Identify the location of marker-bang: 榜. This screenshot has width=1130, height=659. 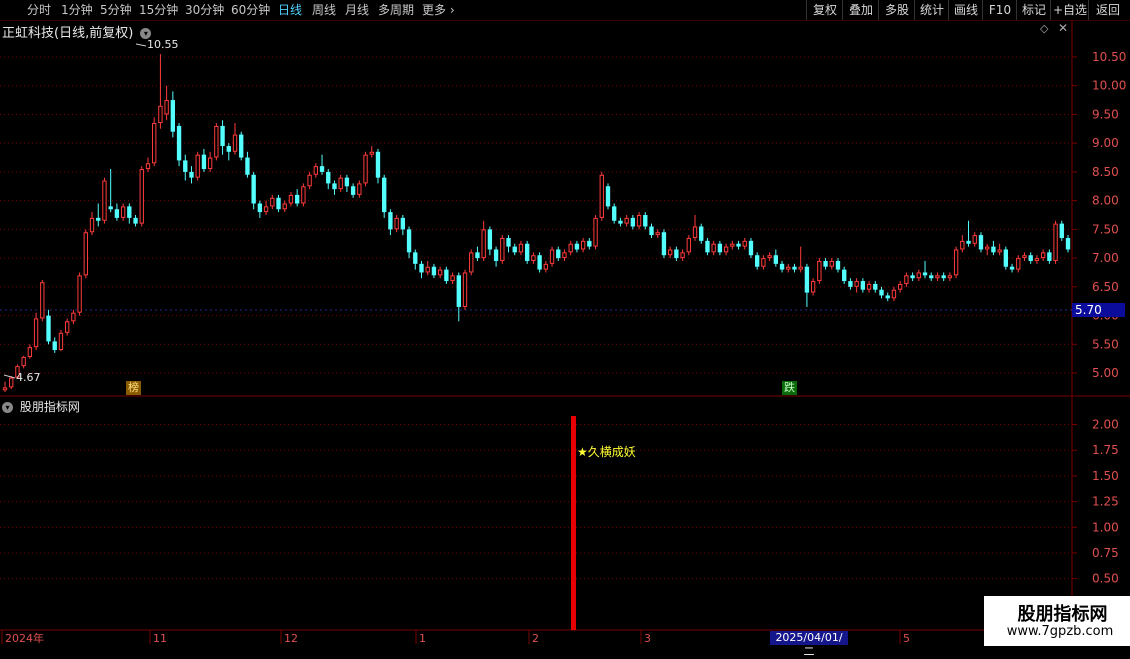
(133, 388).